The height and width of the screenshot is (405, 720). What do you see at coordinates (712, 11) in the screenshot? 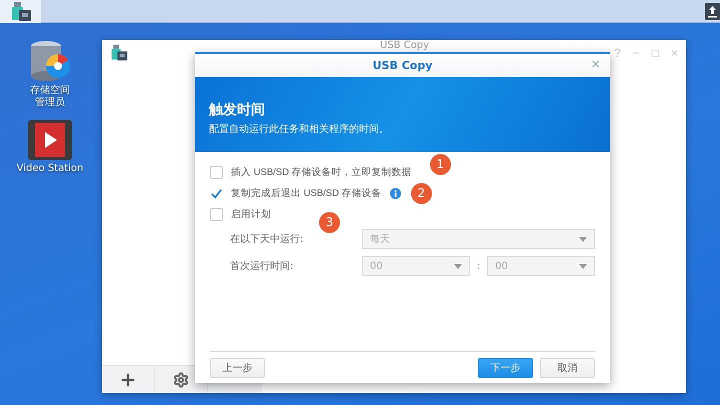
I see `upload-icon` at bounding box center [712, 11].